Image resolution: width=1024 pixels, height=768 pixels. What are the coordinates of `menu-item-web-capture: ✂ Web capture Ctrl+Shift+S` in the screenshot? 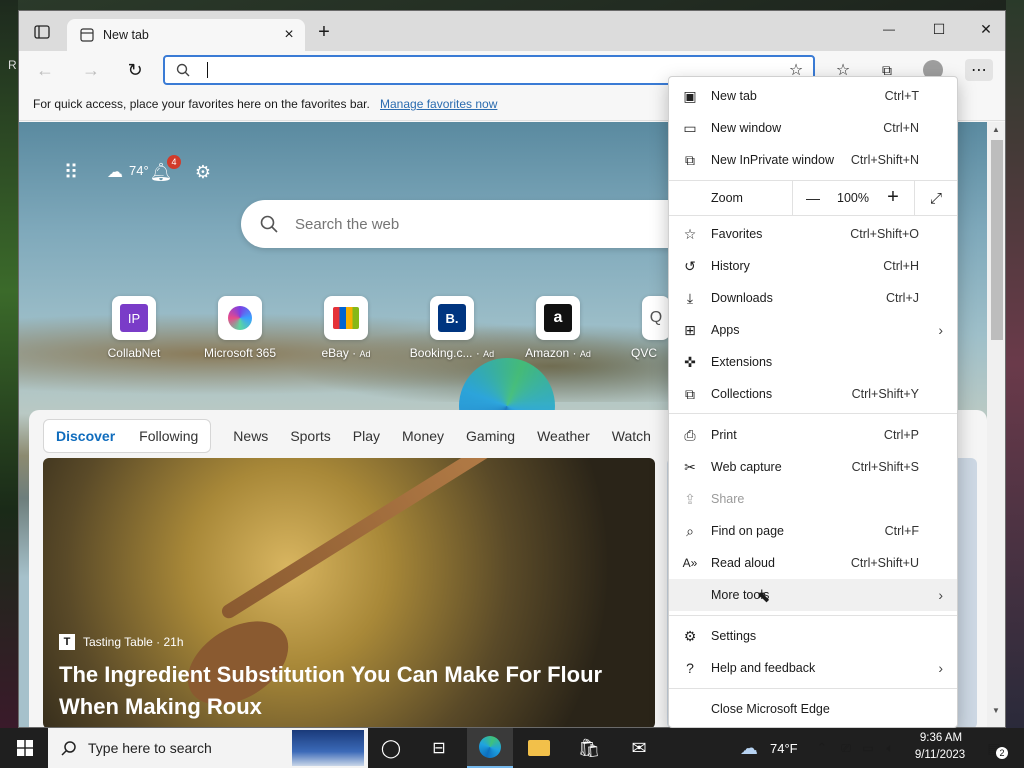 It's located at (813, 467).